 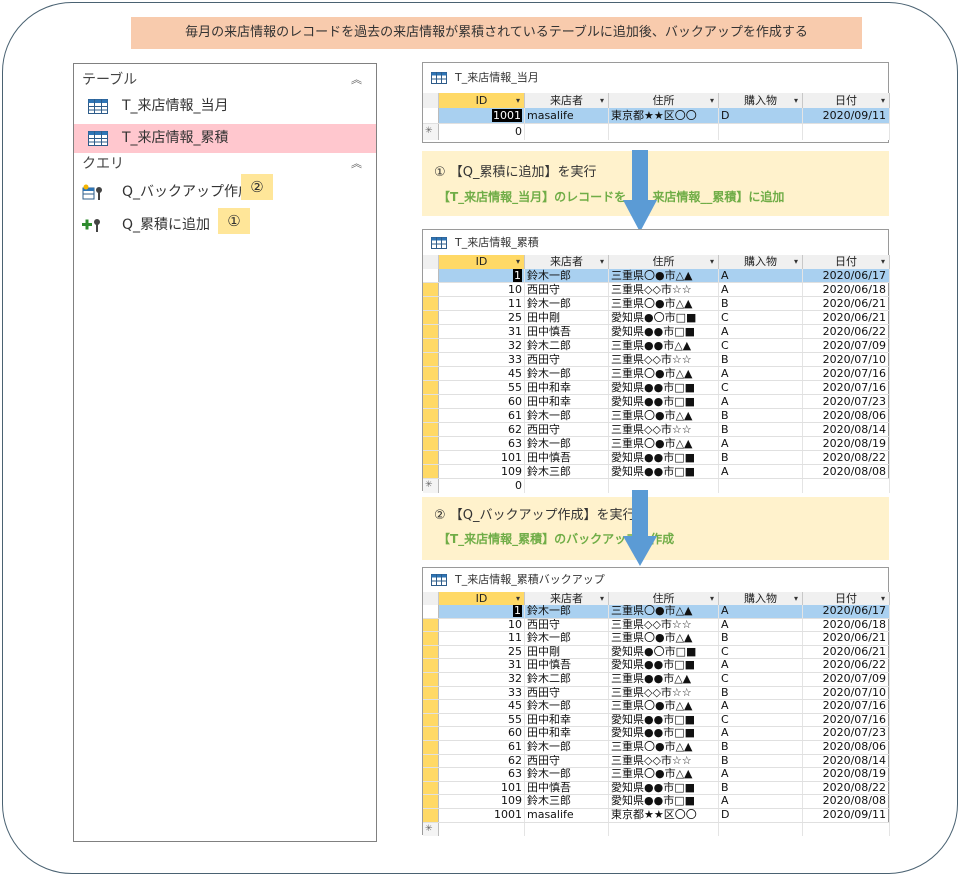 I want to click on new-record-row: ✳, so click(x=656, y=829).